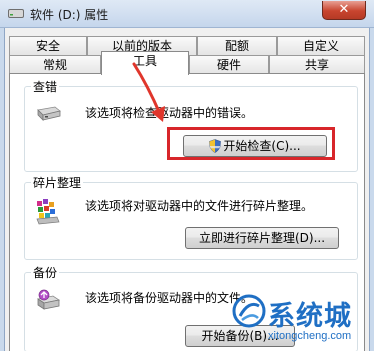 The image size is (374, 351). I want to click on watermark-brand: 系统城, so click(310, 316).